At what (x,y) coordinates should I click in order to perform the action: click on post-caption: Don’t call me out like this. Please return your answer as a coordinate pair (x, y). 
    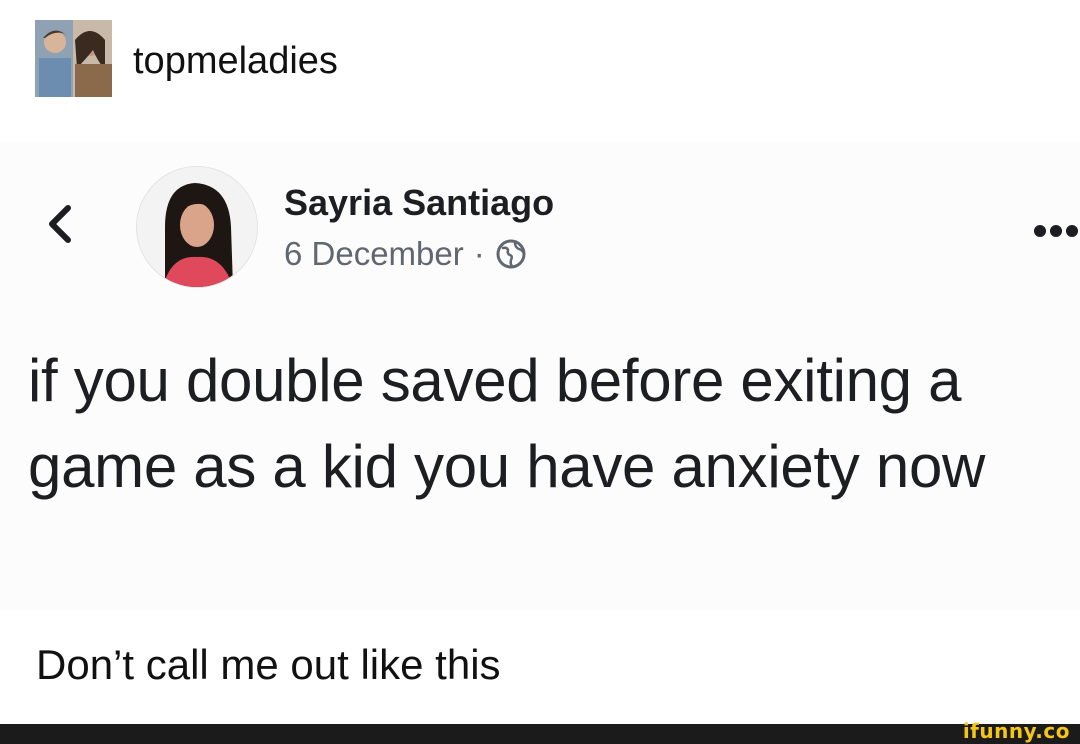
    Looking at the image, I should click on (268, 664).